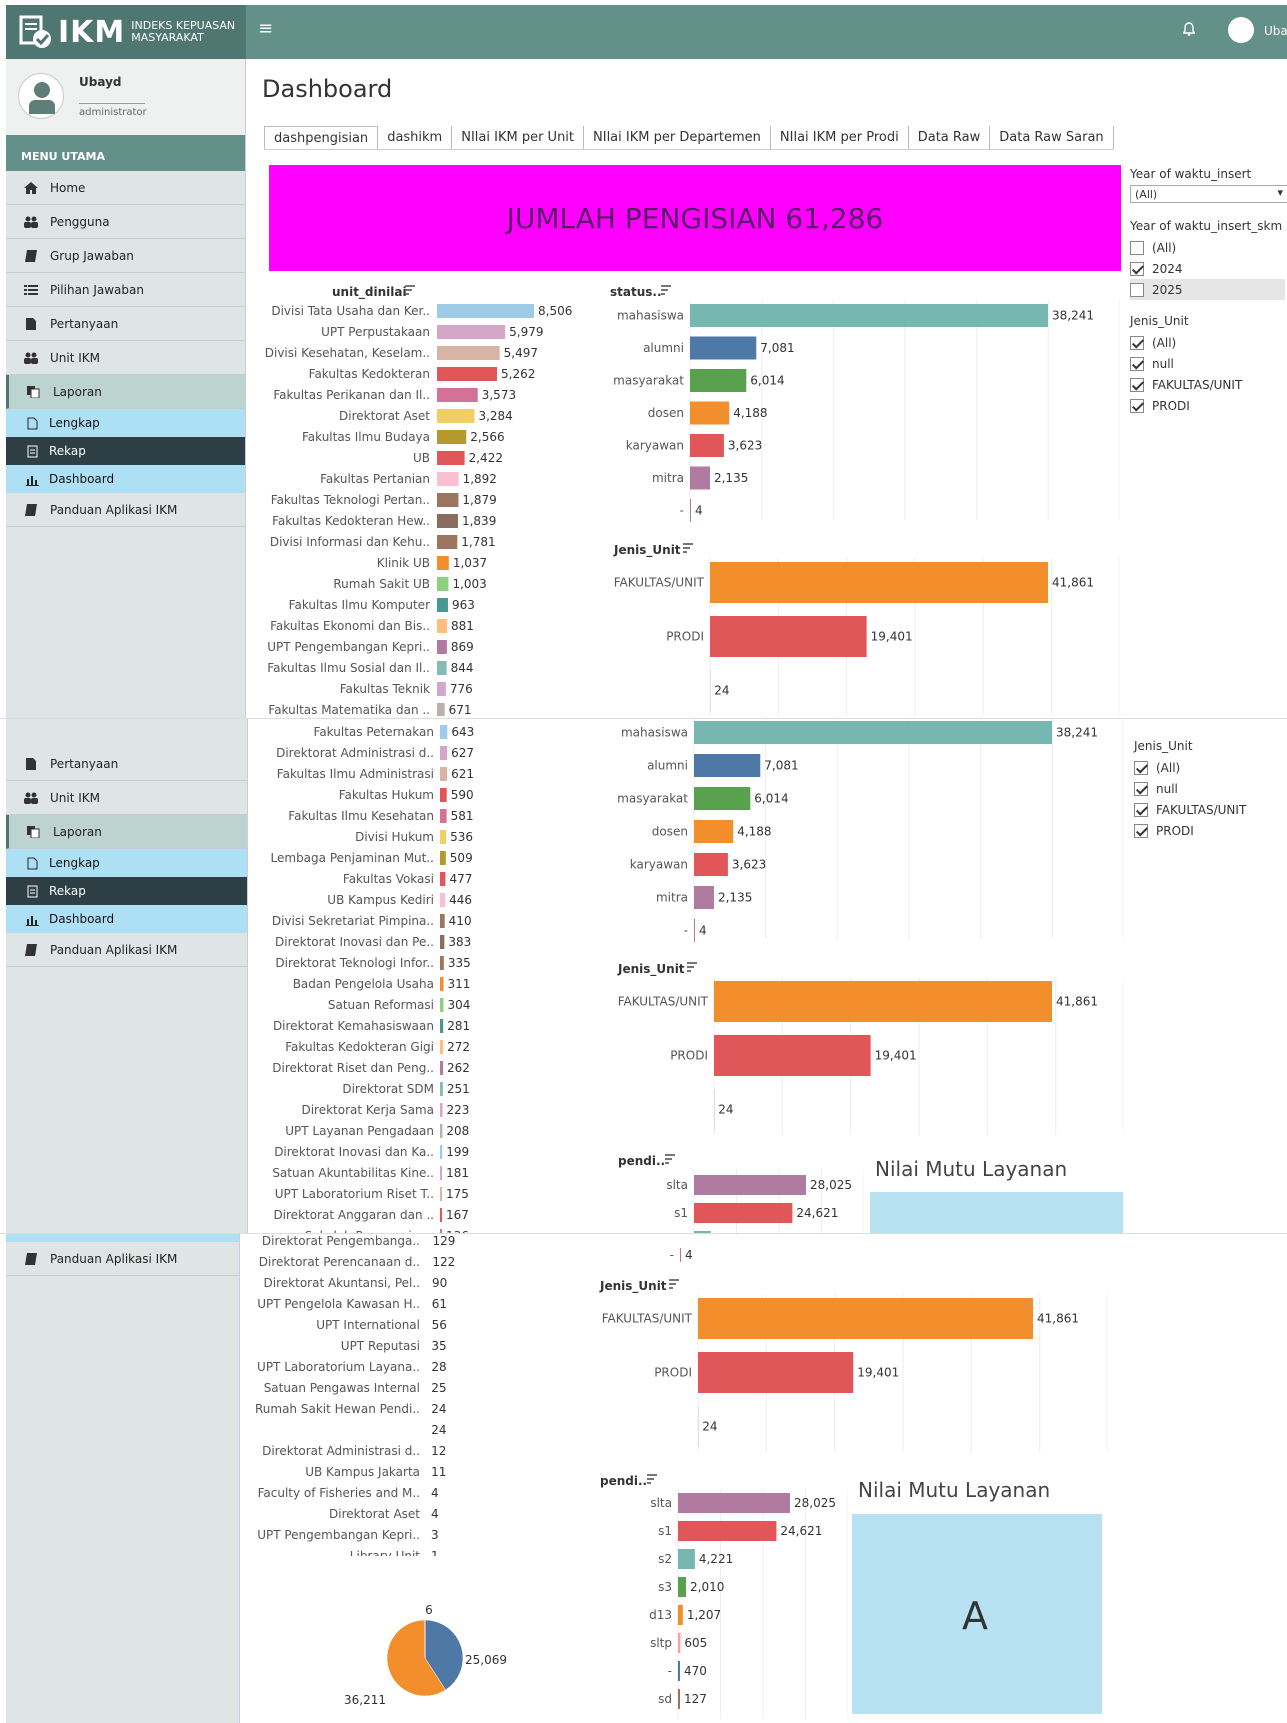 The width and height of the screenshot is (1287, 1723). Describe the element at coordinates (521, 353) in the screenshot. I see `value-label: 5,497` at that location.